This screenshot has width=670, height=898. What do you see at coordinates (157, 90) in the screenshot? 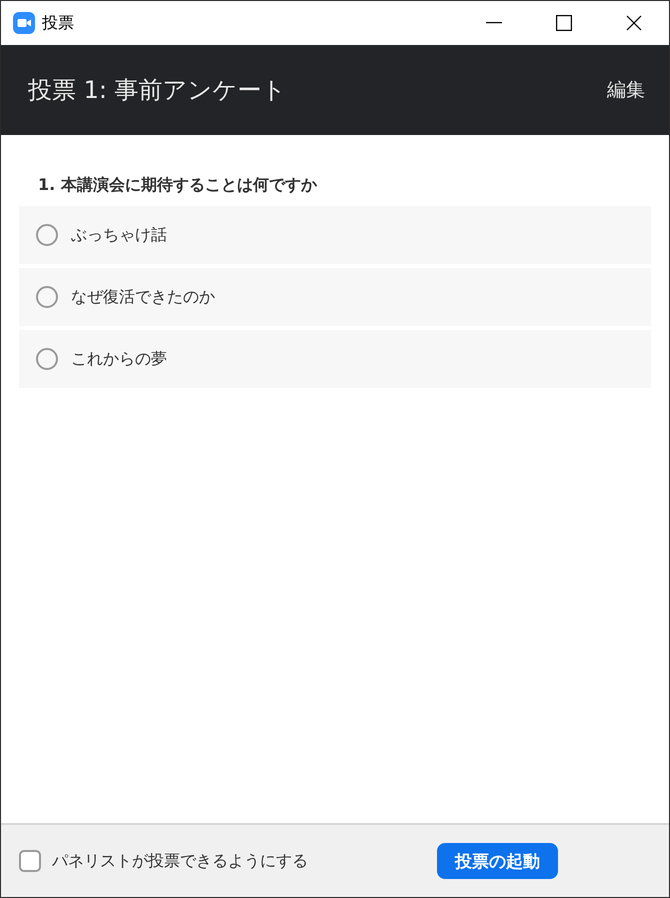
I see `poll-title: 投票 1: 事前アンケート` at bounding box center [157, 90].